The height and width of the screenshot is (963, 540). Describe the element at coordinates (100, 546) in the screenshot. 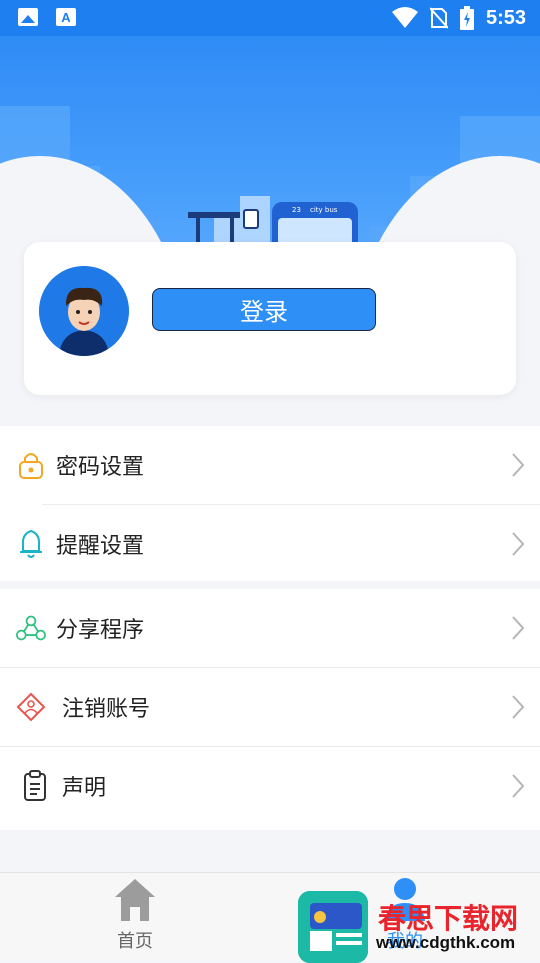

I see `menu-label-reminder: 提醒设置` at that location.